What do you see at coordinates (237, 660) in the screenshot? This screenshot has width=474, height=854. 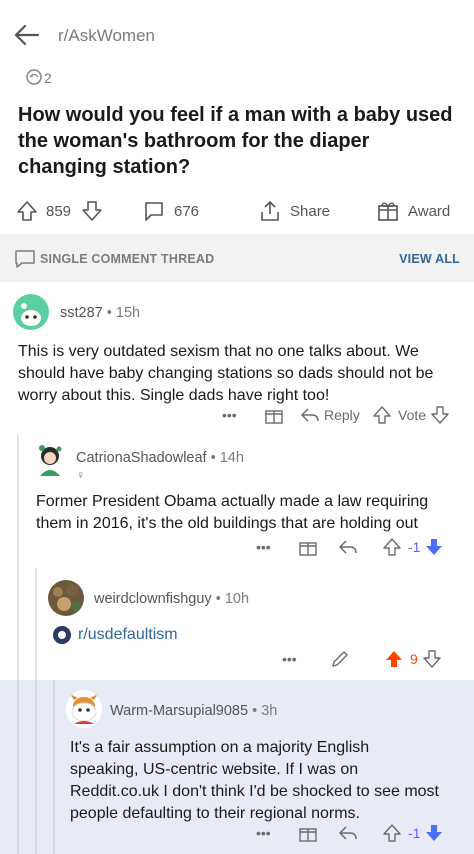 I see `comment-actions: ••• 9` at bounding box center [237, 660].